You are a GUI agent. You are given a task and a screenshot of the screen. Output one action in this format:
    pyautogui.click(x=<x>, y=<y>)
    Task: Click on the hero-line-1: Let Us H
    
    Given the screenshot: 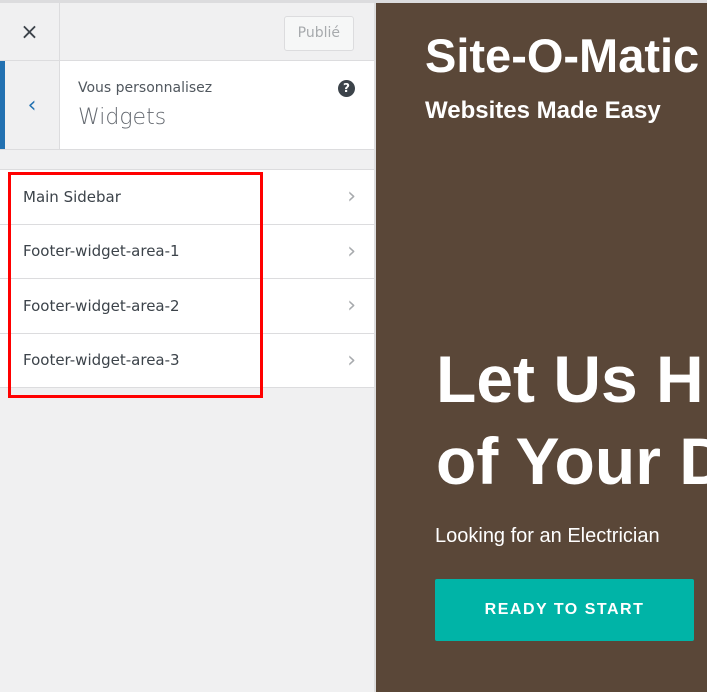 What is the action you would take?
    pyautogui.click(x=570, y=379)
    